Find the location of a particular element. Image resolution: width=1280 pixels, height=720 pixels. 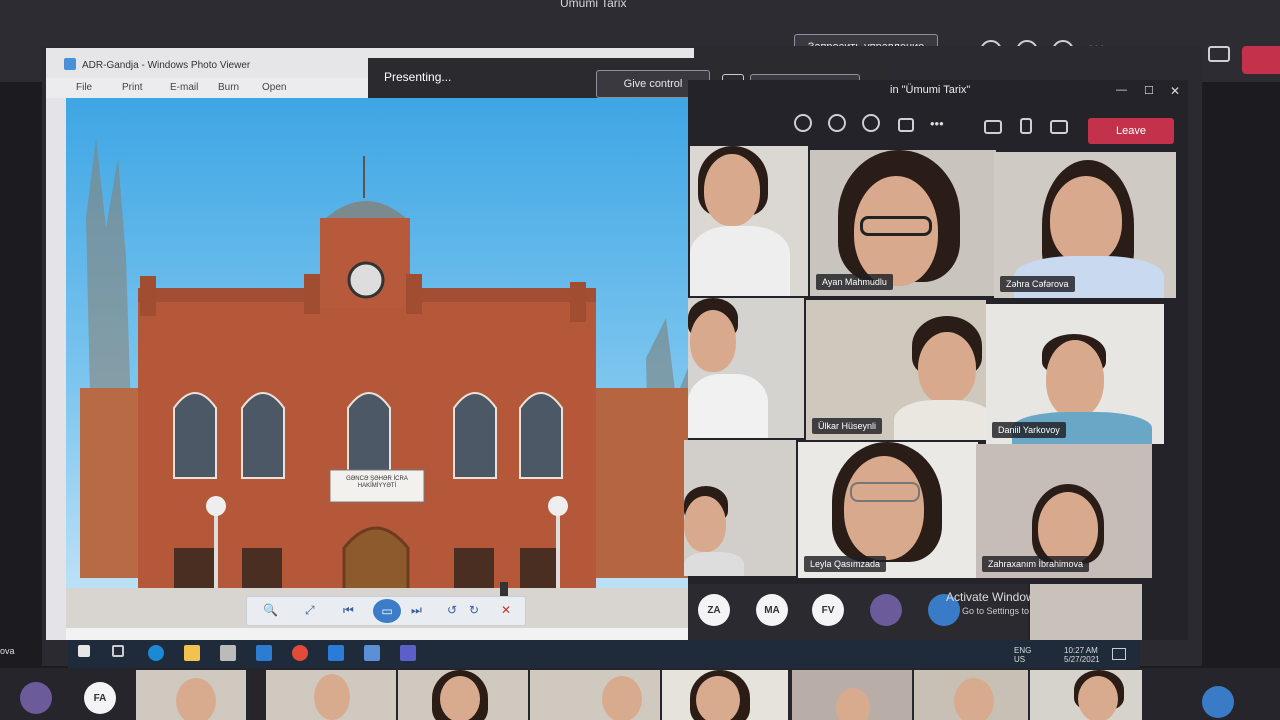

participant-tile: Daniil Yarkovoy is located at coordinates (1075, 374).